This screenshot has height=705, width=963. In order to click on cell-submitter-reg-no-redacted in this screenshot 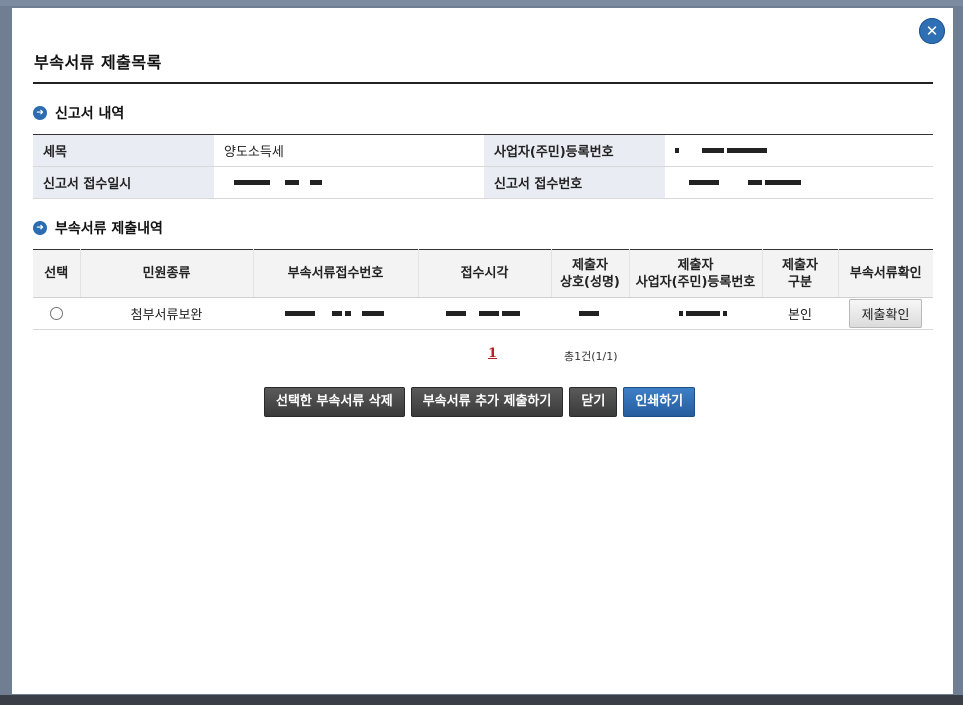, I will do `click(695, 313)`.